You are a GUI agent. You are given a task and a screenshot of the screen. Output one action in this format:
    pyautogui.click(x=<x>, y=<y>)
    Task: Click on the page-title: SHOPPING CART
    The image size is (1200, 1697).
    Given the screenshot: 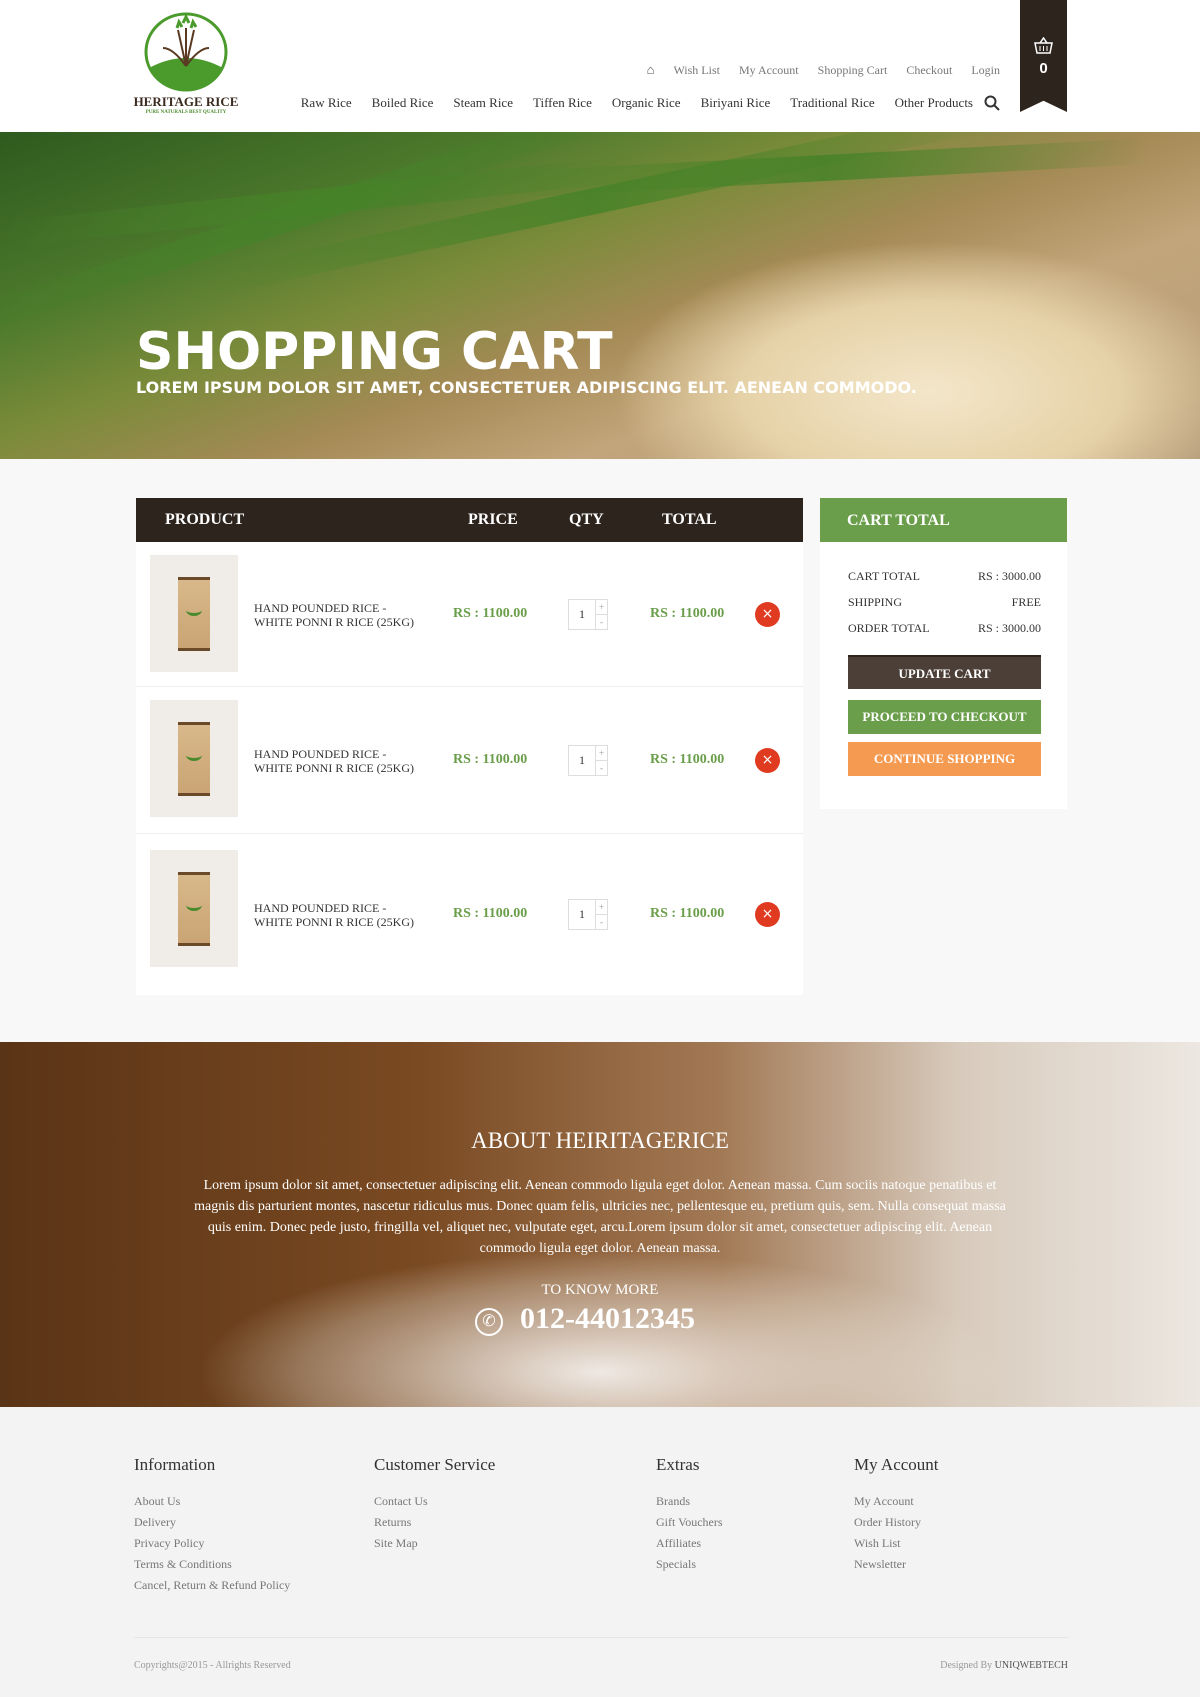 What is the action you would take?
    pyautogui.click(x=374, y=352)
    